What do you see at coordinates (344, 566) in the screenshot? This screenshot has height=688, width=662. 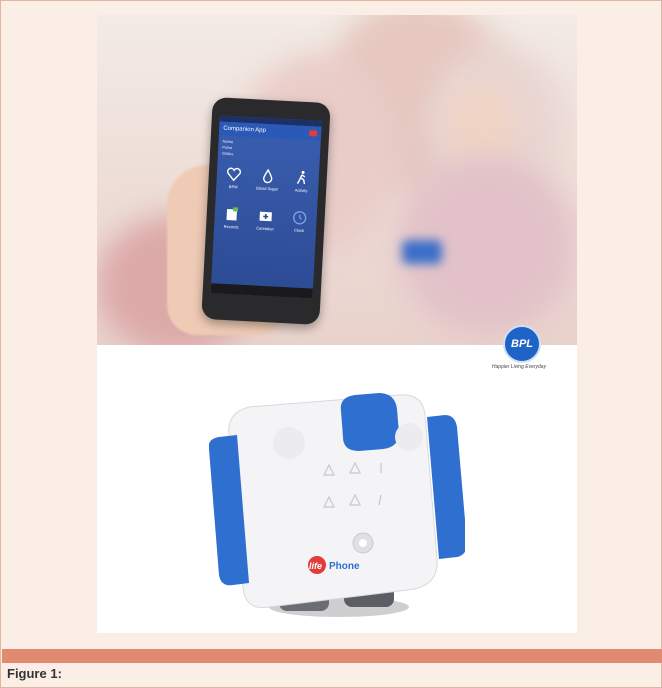 I see `device-brand-text: Phone` at bounding box center [344, 566].